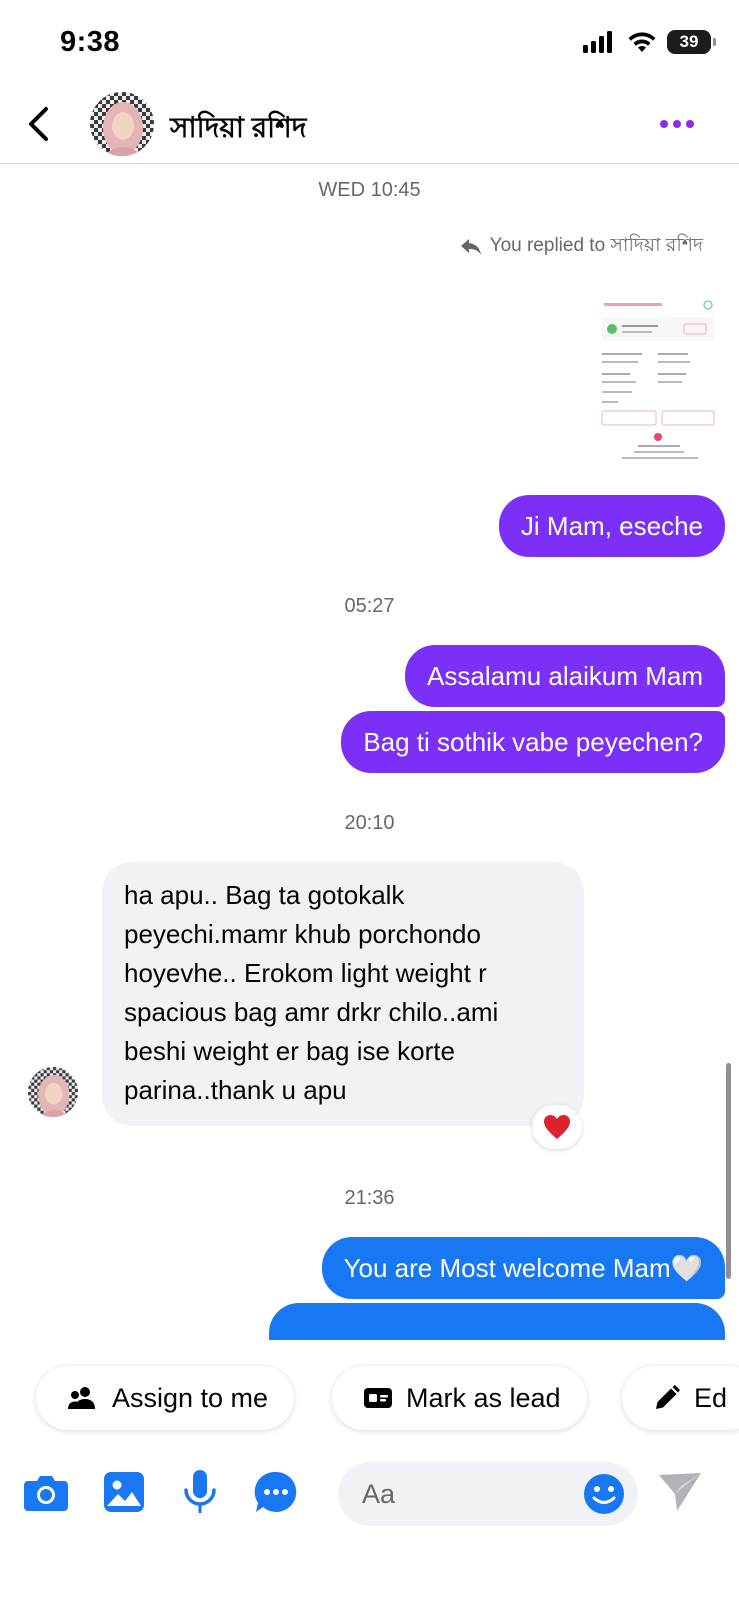 The width and height of the screenshot is (739, 1600). I want to click on edit-button: Ed, so click(680, 1398).